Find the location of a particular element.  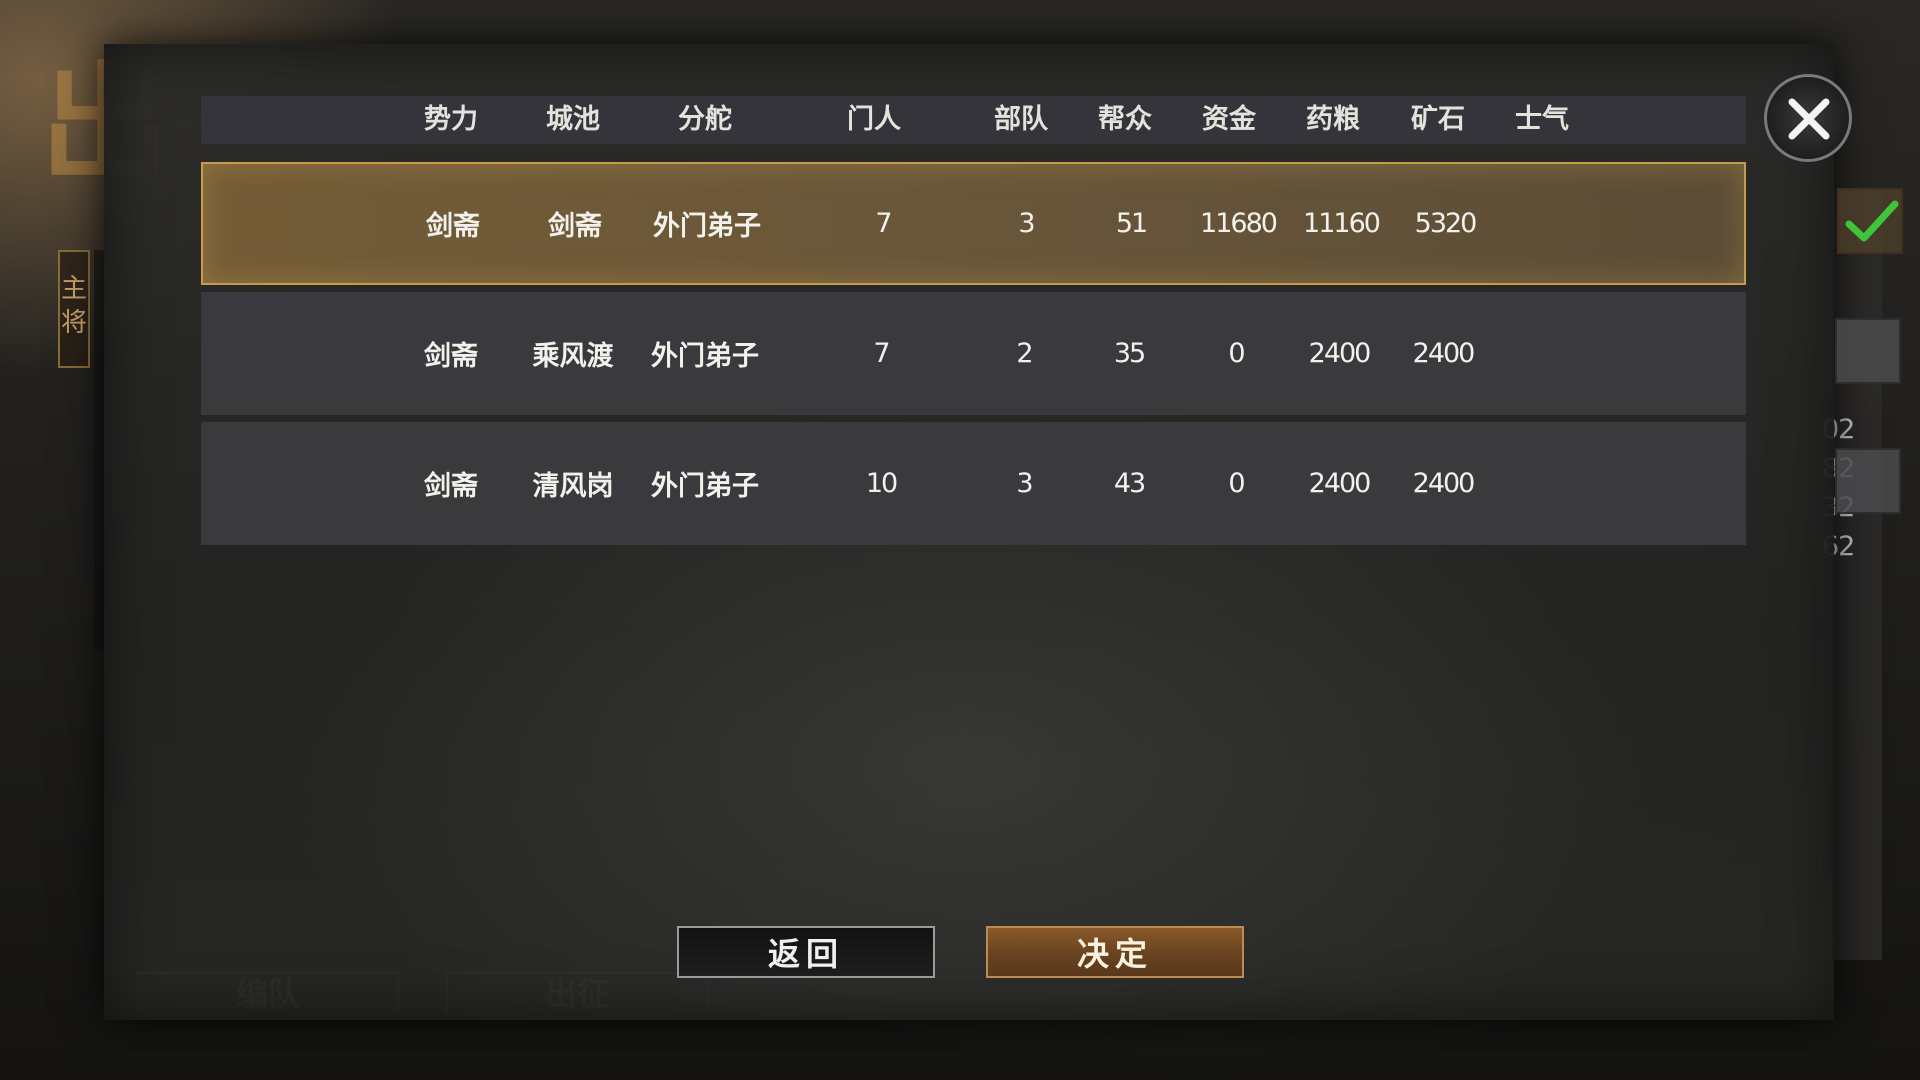

header-branch: 分舵 is located at coordinates (705, 119).